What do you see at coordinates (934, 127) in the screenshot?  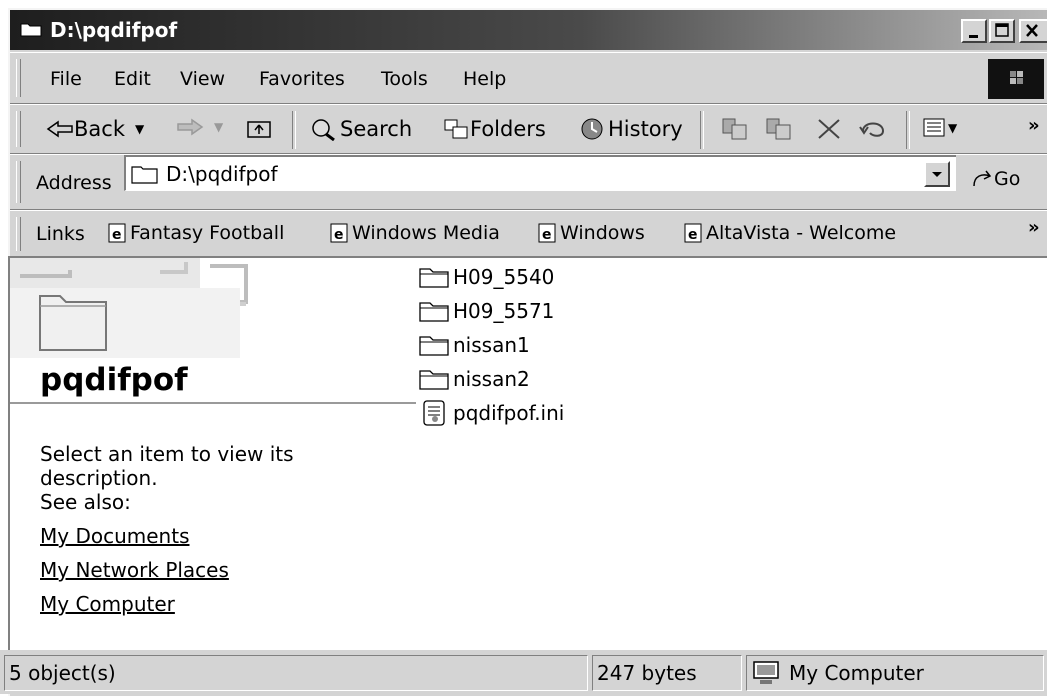 I see `views-icon` at bounding box center [934, 127].